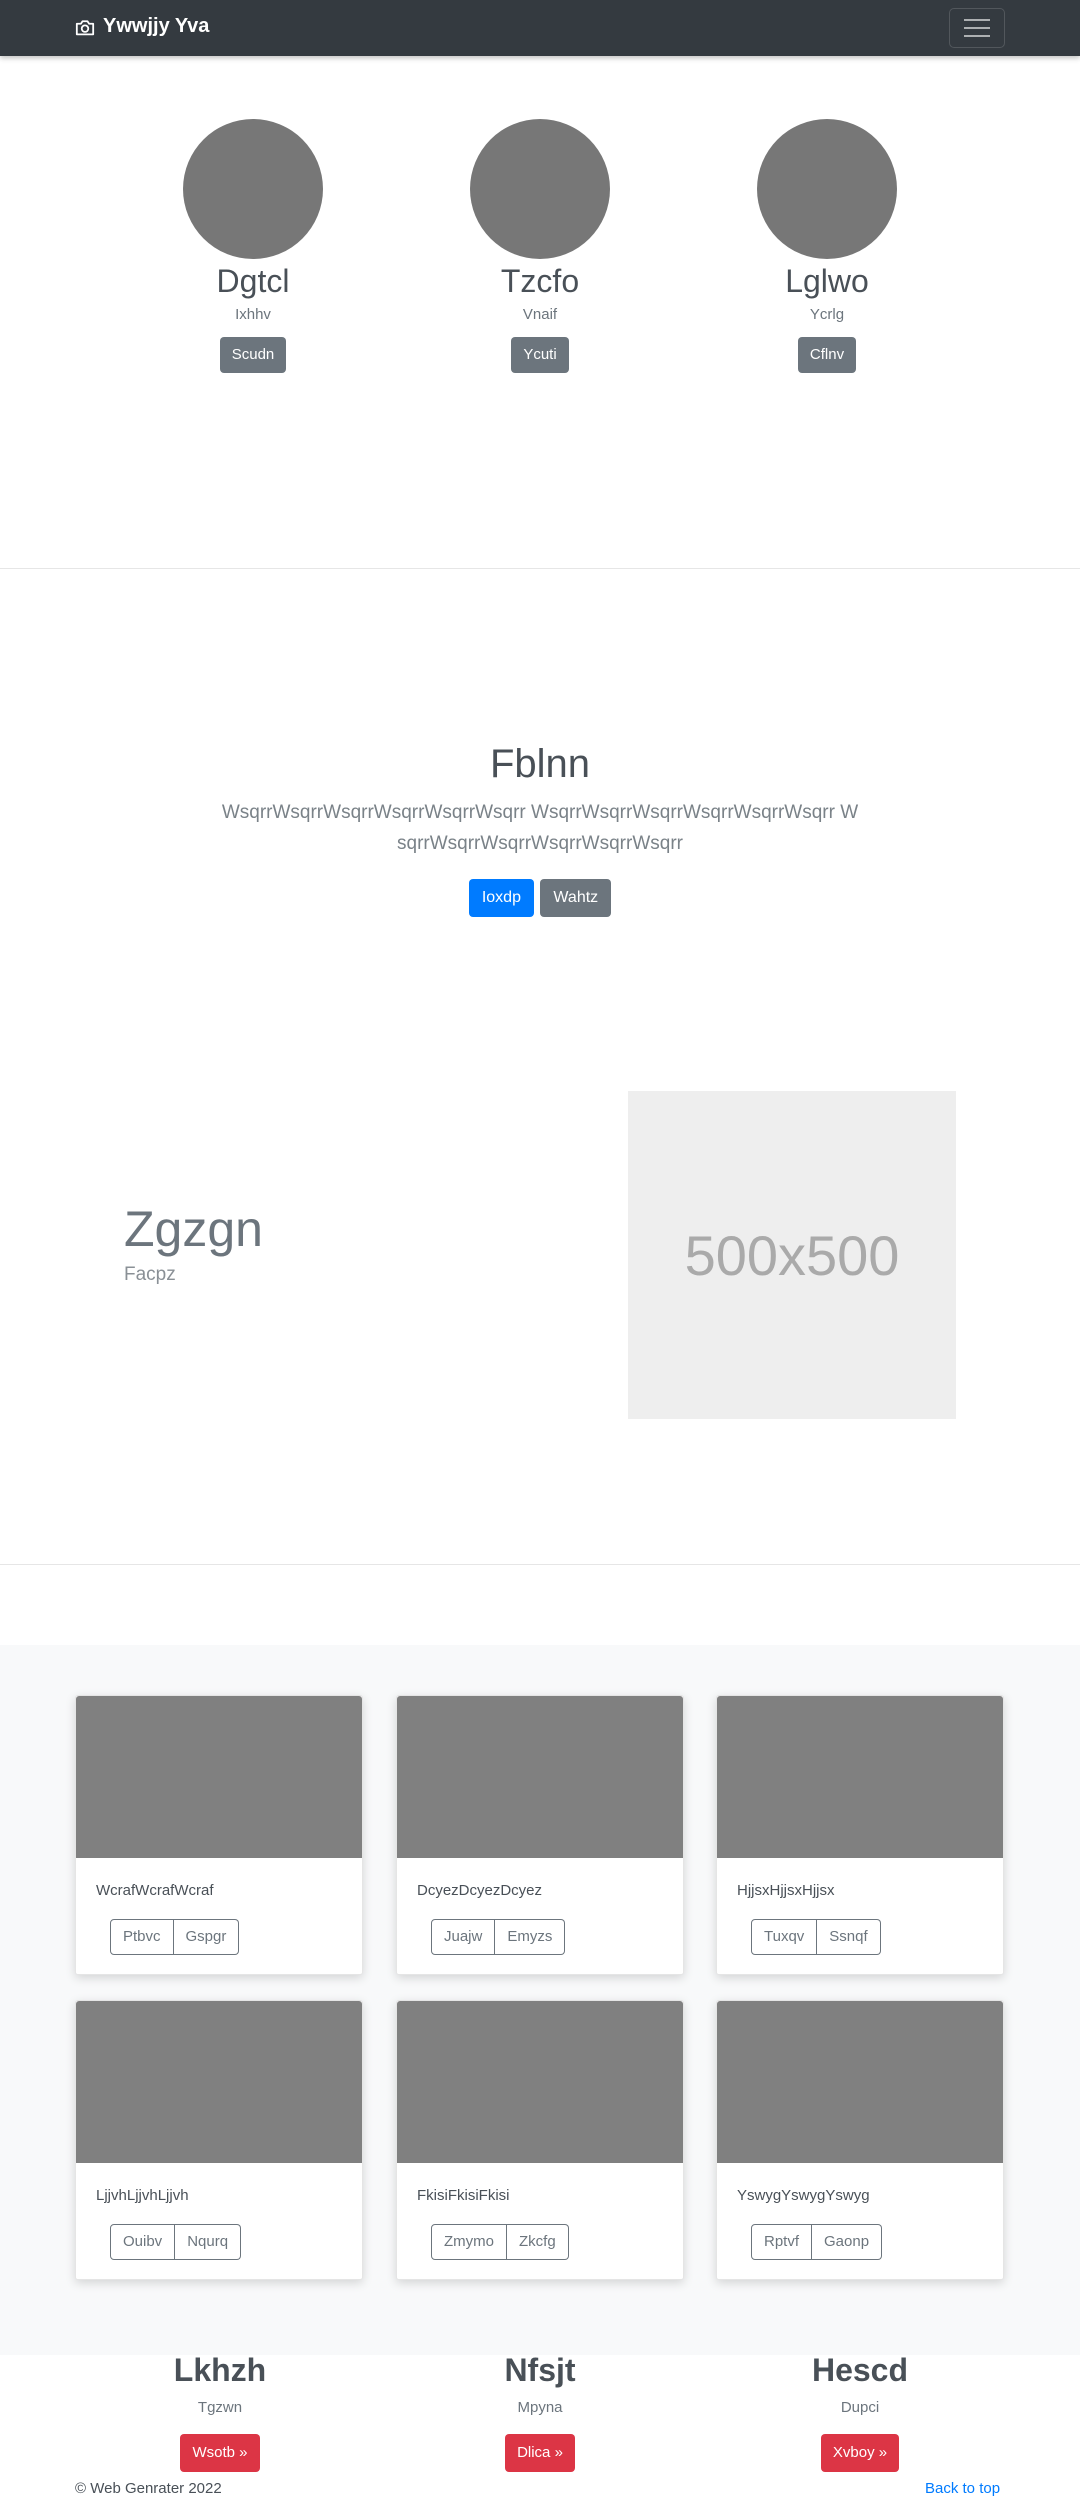 The height and width of the screenshot is (2502, 1080). What do you see at coordinates (253, 281) in the screenshot?
I see `member-name: Dgtcl` at bounding box center [253, 281].